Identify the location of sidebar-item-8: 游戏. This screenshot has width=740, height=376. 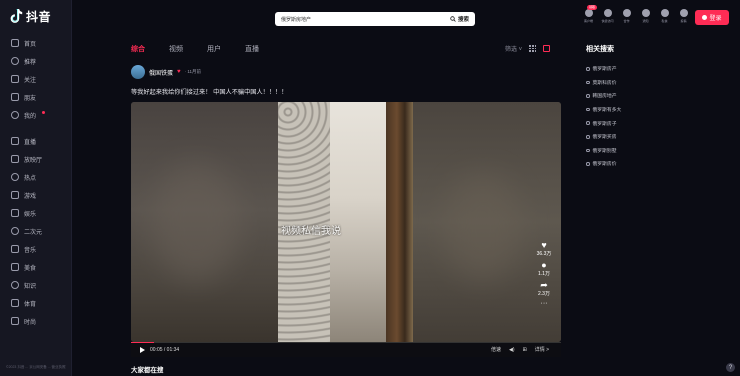
(36, 195).